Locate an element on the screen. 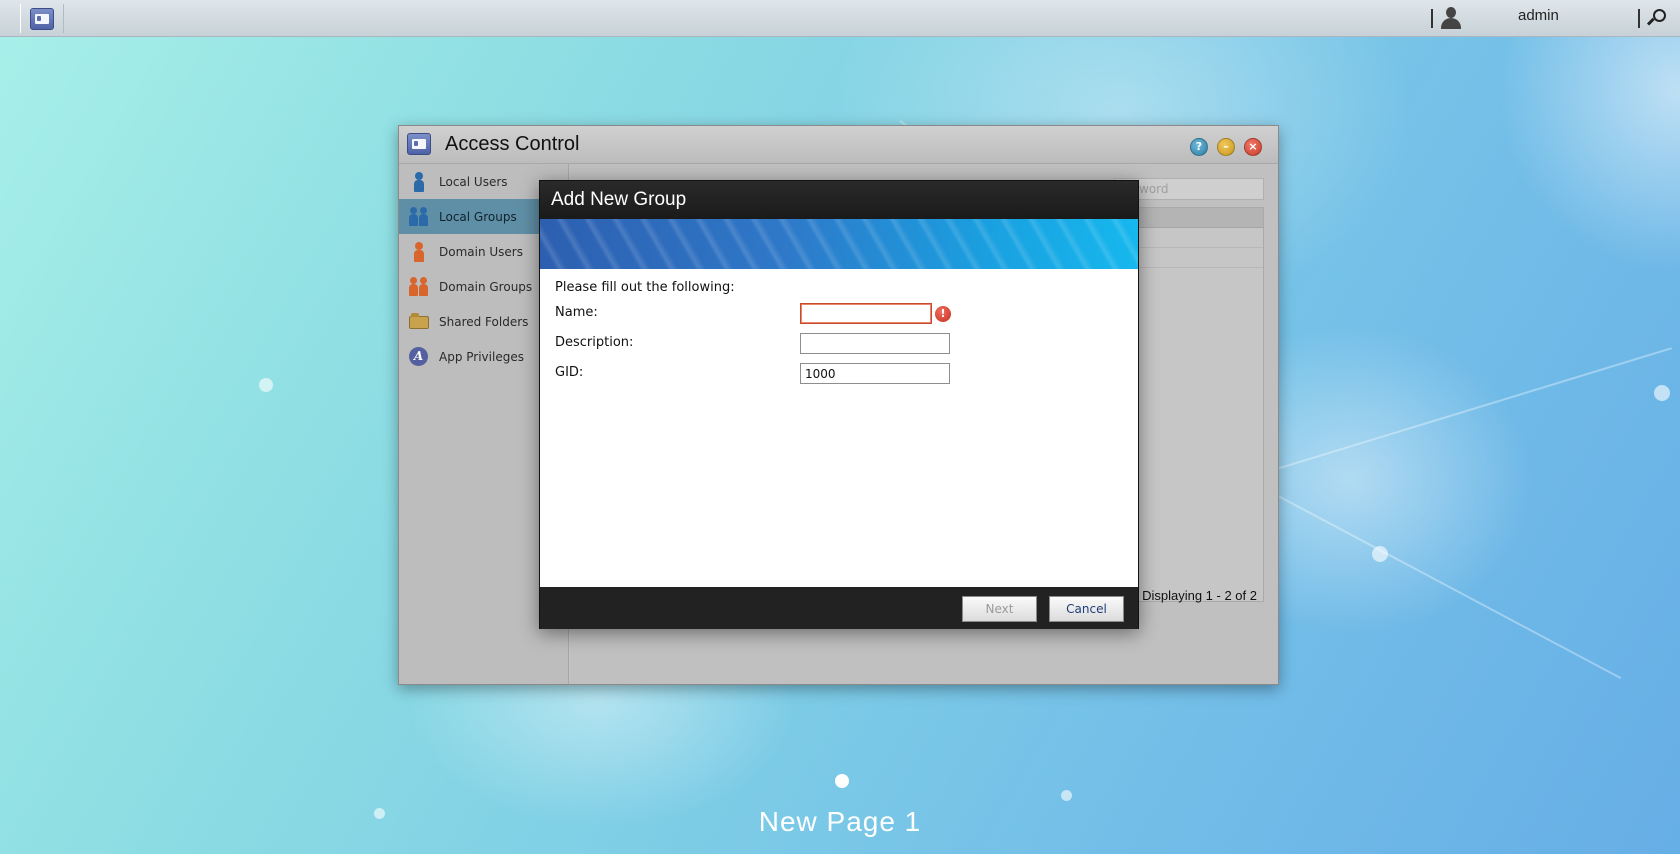  cancel-button: Cancel is located at coordinates (1086, 609).